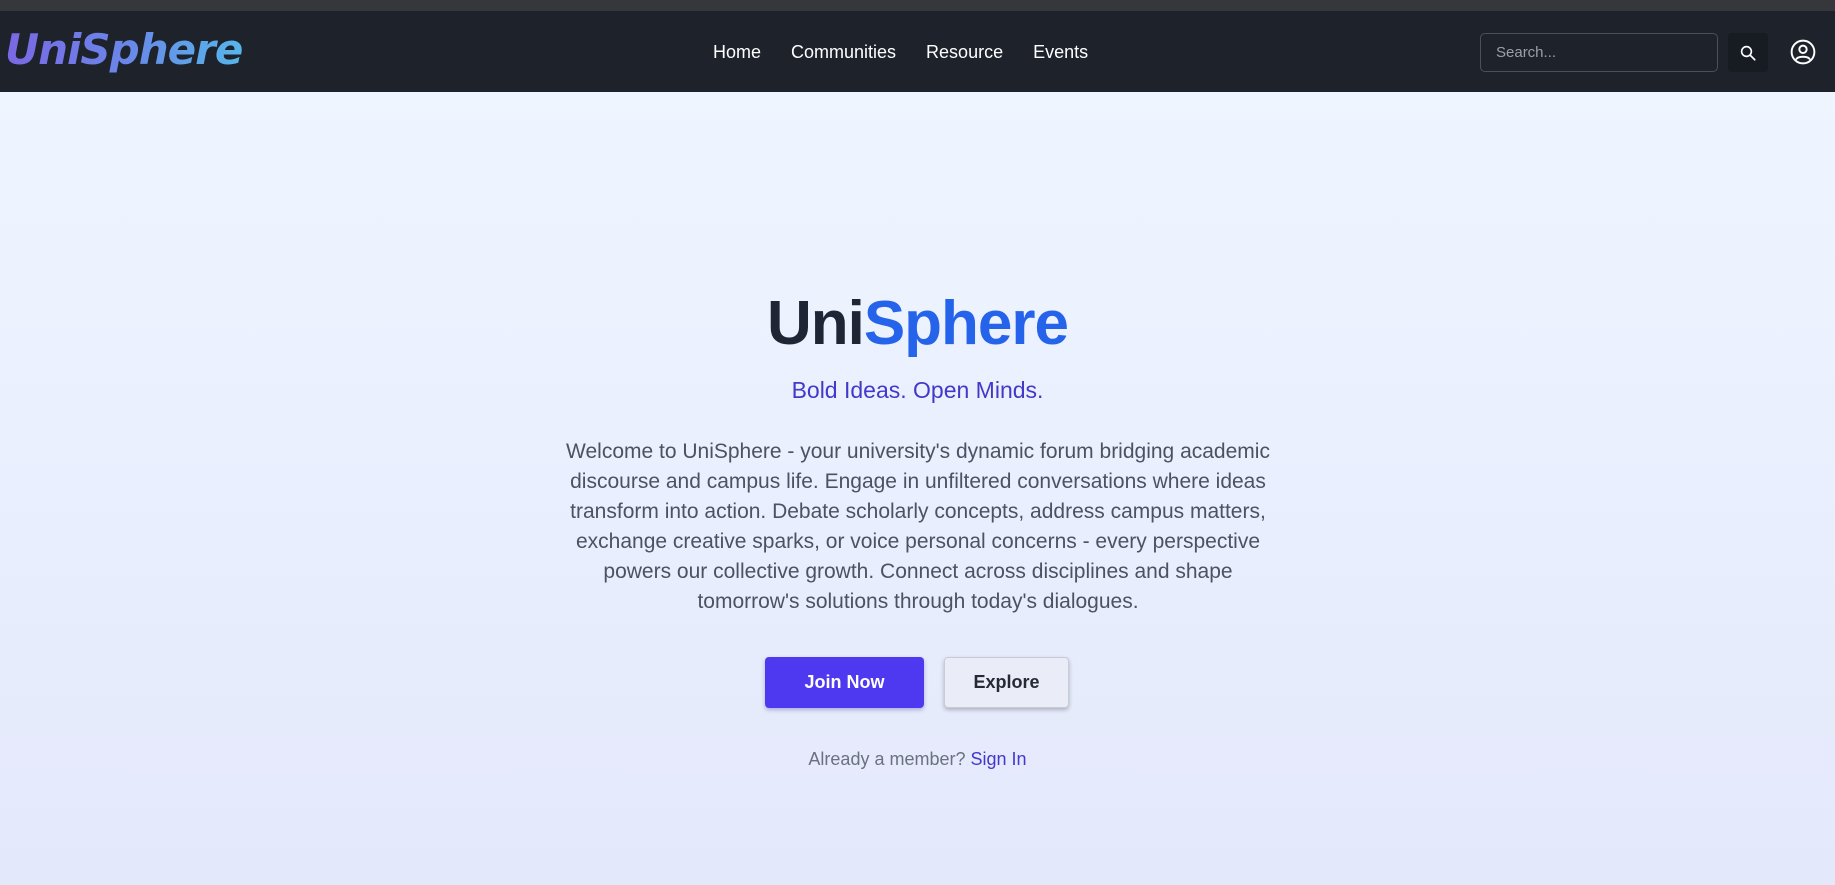 The height and width of the screenshot is (885, 1835). I want to click on member-prompt-text: Already a member?, so click(887, 759).